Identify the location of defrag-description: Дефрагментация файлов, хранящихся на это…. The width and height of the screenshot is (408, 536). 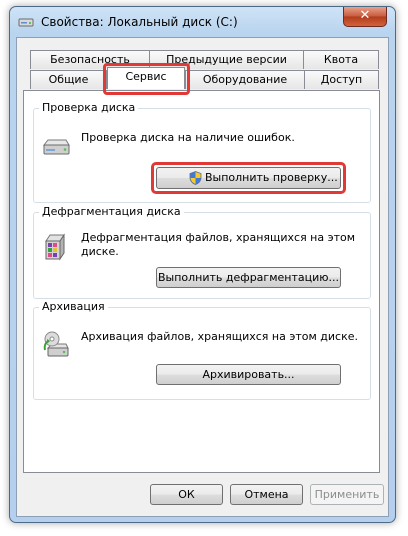
(218, 245).